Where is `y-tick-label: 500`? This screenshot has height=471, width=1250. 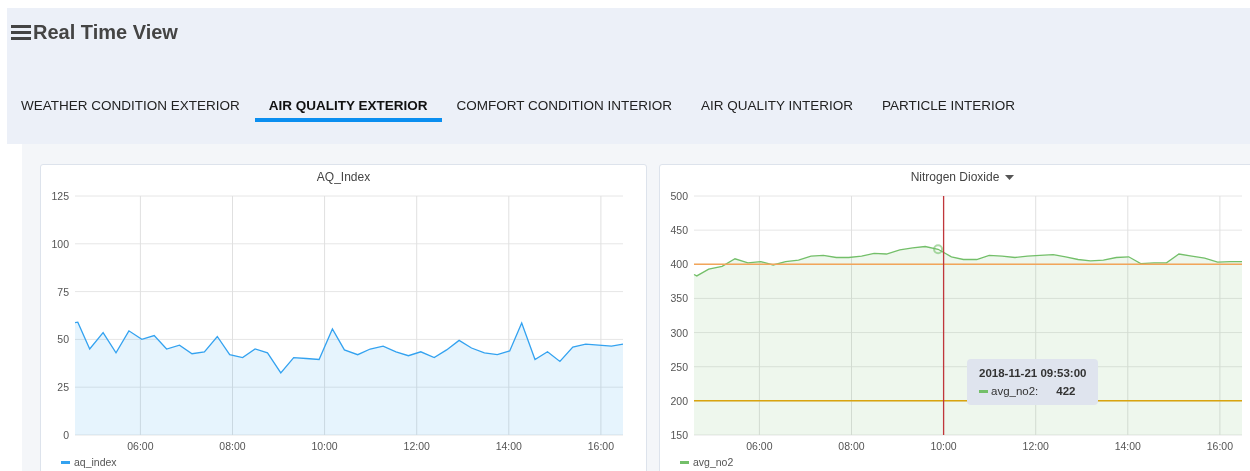
y-tick-label: 500 is located at coordinates (679, 196).